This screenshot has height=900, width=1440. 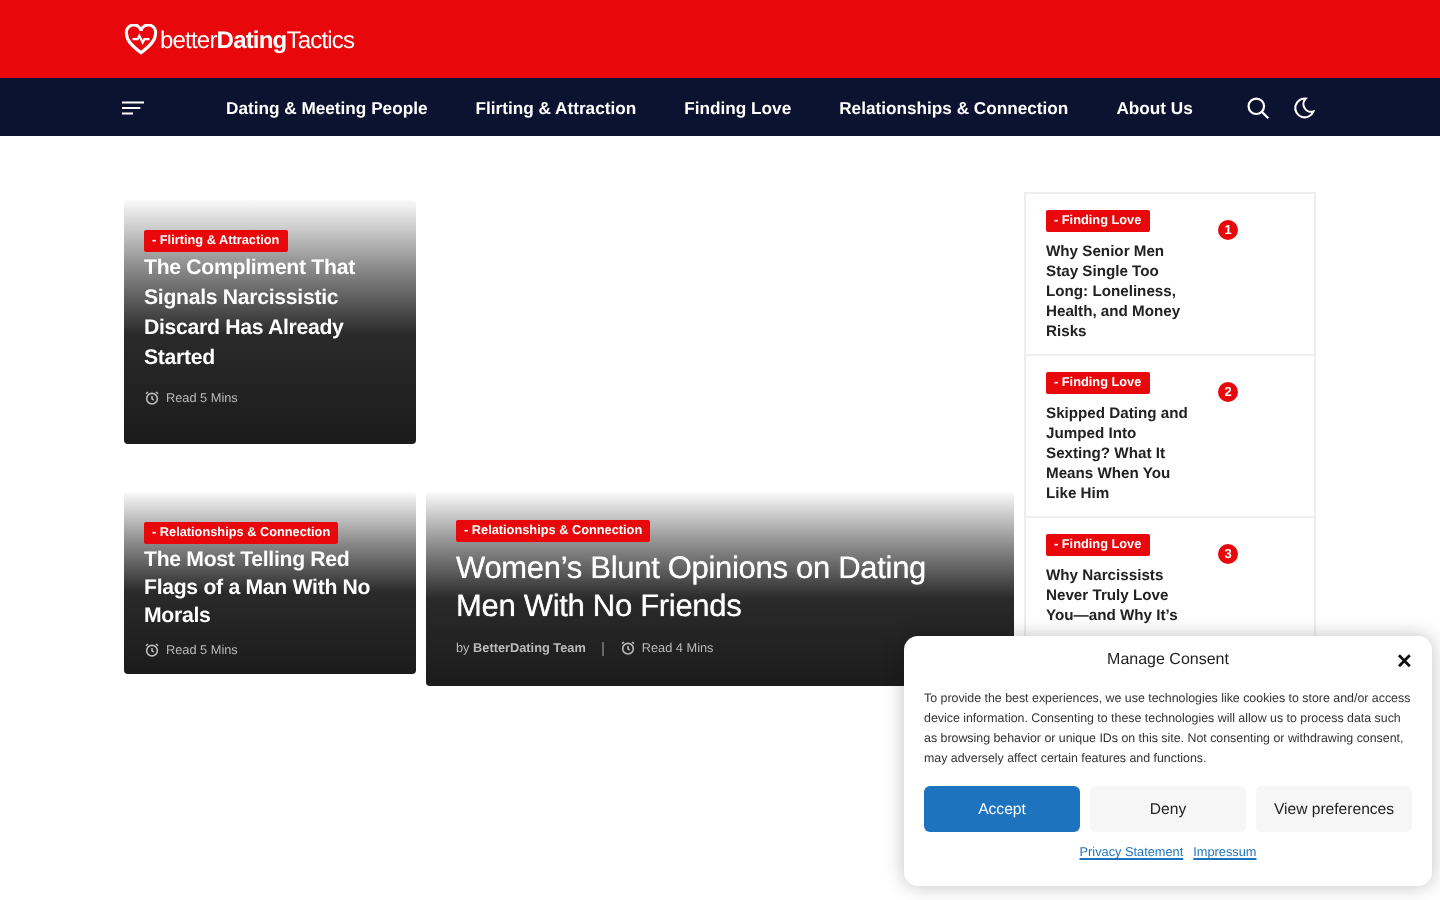 I want to click on nav-link: Finding Love, so click(x=738, y=107).